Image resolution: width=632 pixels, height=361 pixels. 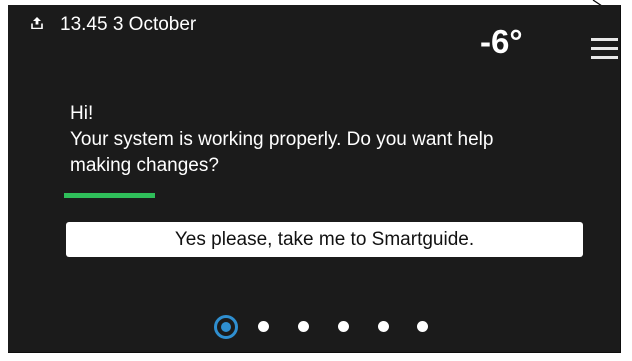 I want to click on outdoor-temperature: -6°, so click(x=501, y=41).